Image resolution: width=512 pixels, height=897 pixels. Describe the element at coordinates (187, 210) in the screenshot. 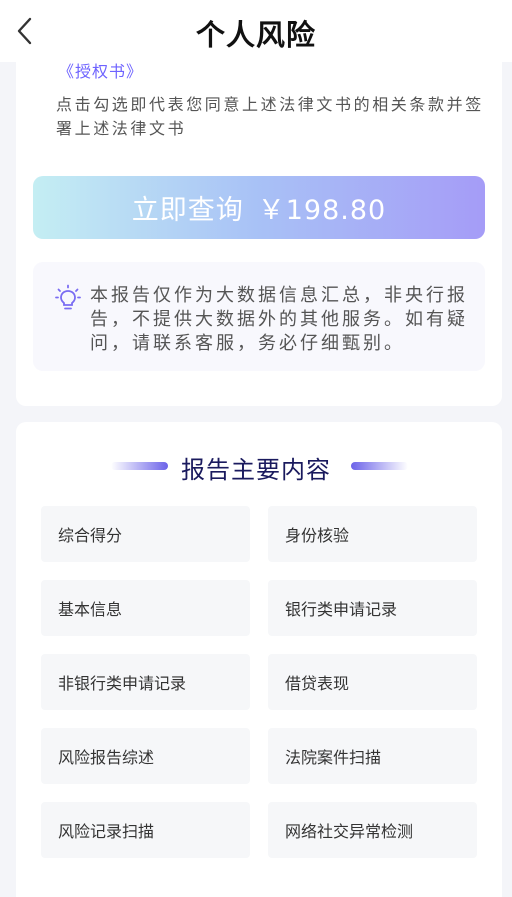

I see `query-button-label: 立即查询` at that location.